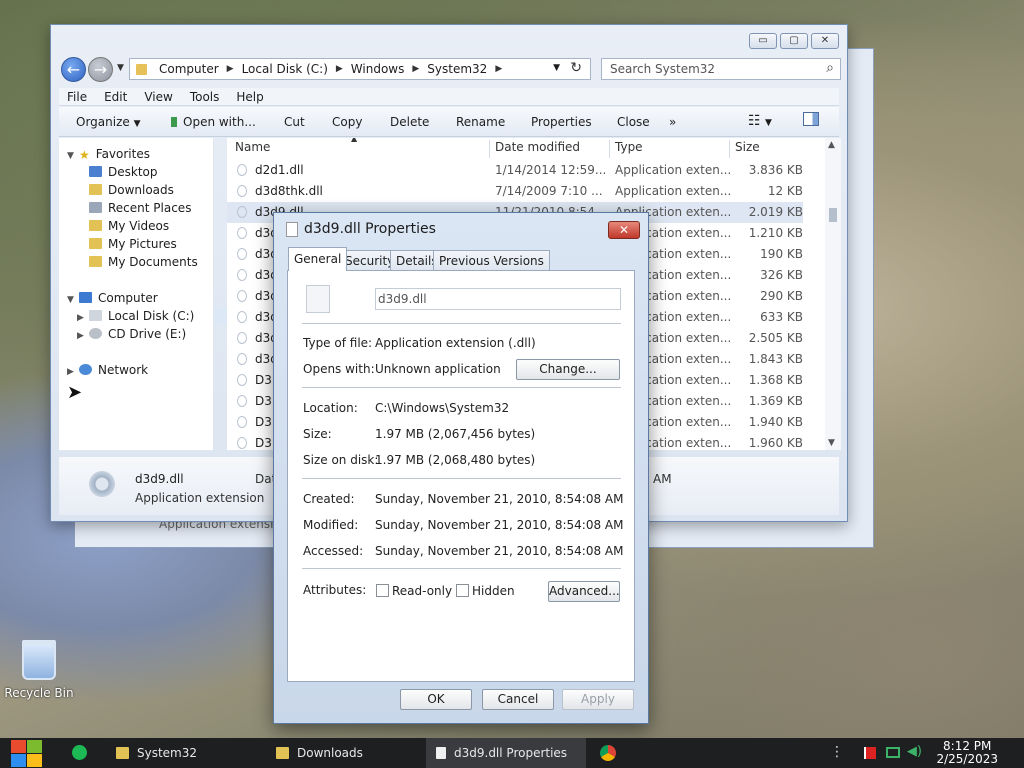  Describe the element at coordinates (285, 69) in the screenshot. I see `breadcrumb-local-disk: Local Disk (C:)` at that location.